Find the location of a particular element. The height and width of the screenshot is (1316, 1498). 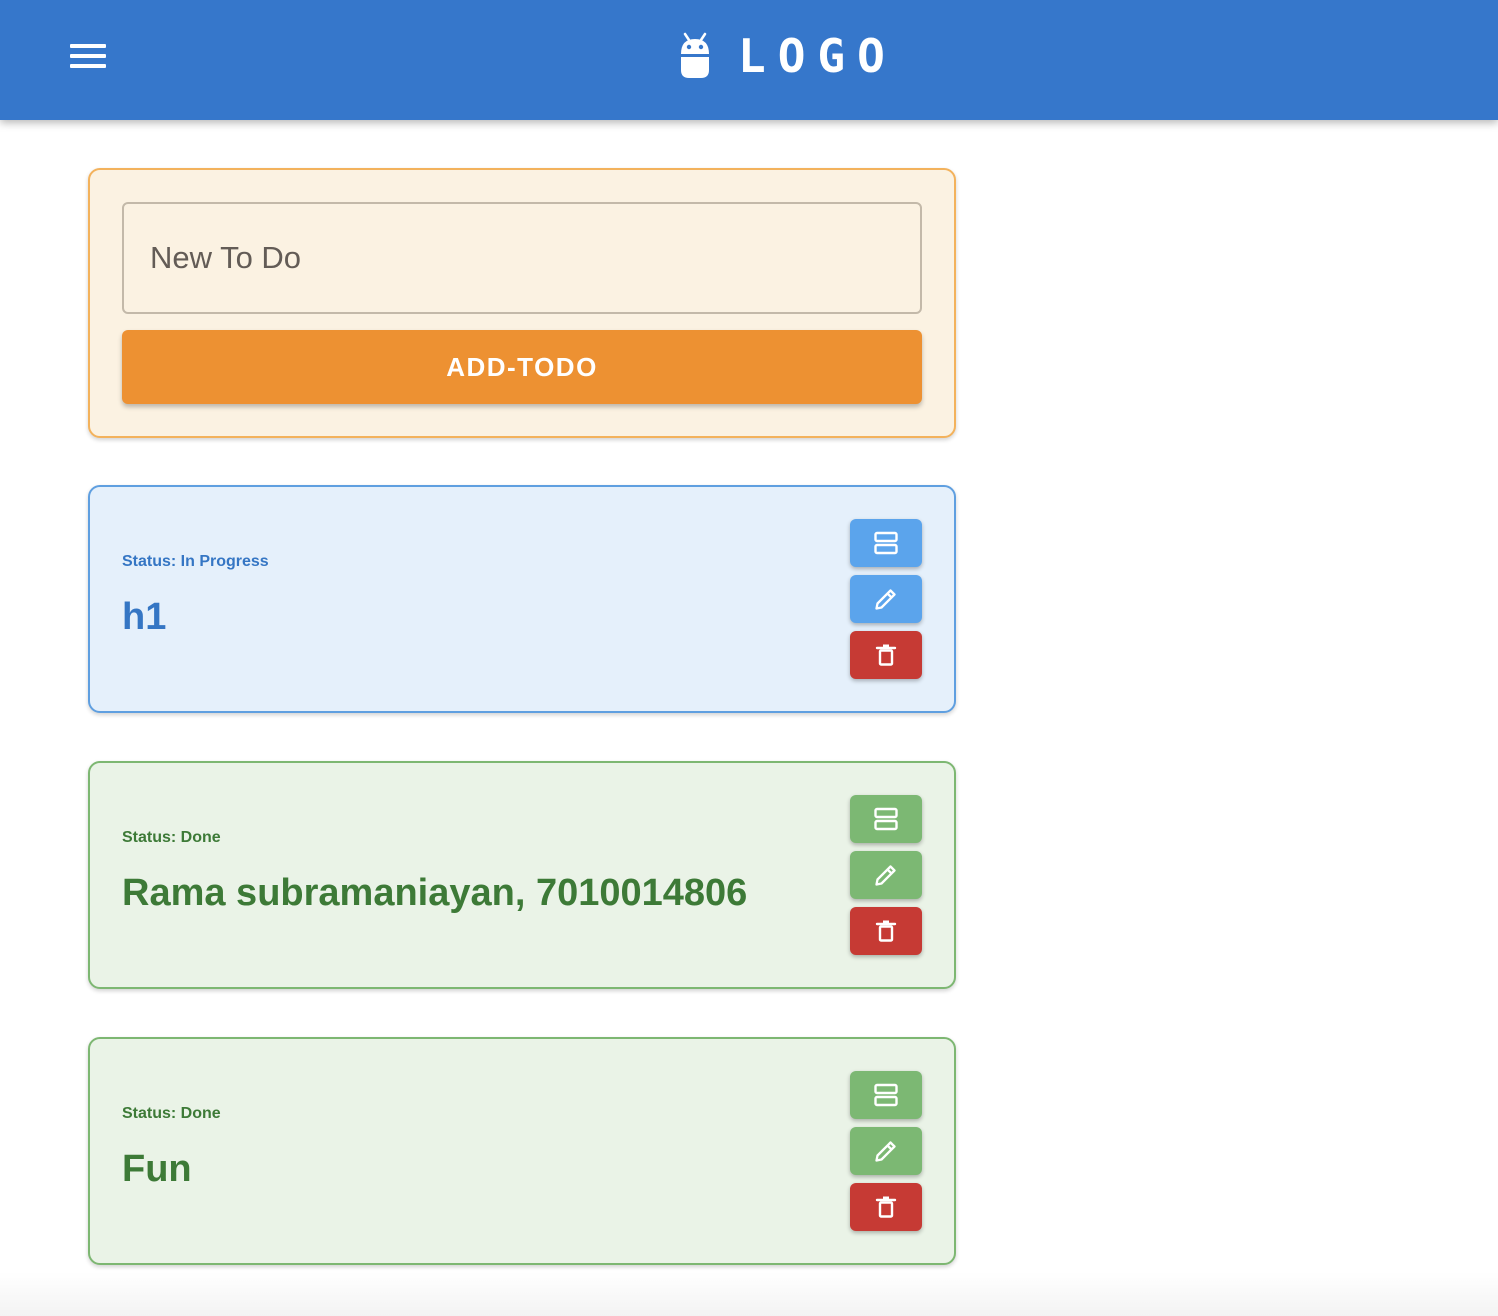

new-todo-card: ADD-TODO is located at coordinates (522, 303).